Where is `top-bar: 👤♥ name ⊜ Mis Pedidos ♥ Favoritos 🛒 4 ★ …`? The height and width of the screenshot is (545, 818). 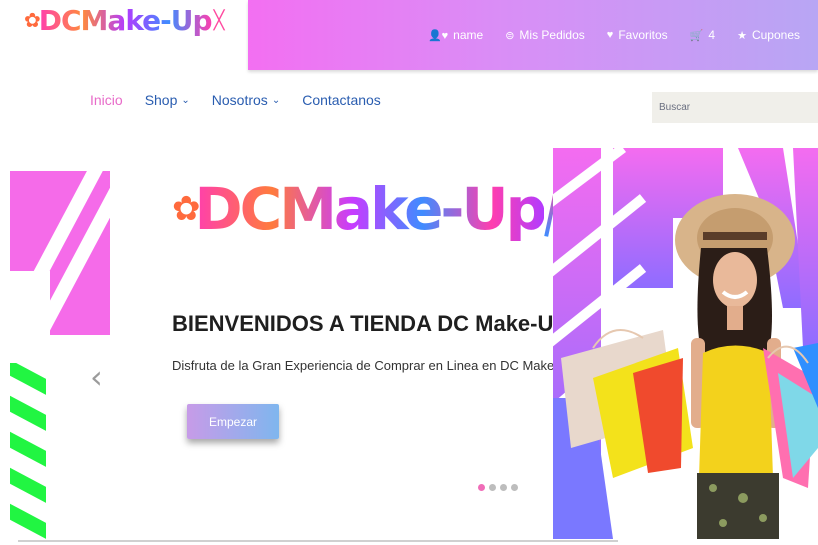 top-bar: 👤♥ name ⊜ Mis Pedidos ♥ Favoritos 🛒 4 ★ … is located at coordinates (533, 35).